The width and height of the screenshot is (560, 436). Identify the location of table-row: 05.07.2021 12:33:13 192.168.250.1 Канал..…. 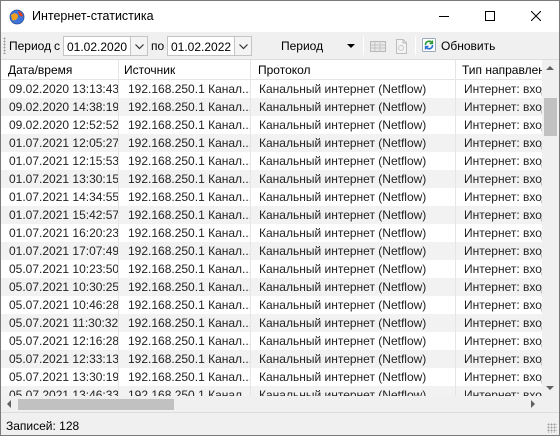
(271, 359).